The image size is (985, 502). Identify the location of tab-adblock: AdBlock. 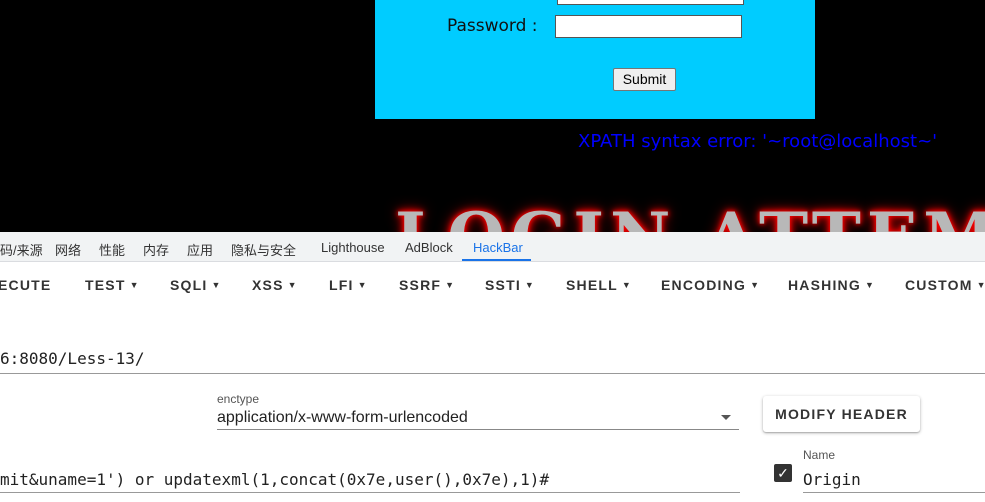
(429, 247).